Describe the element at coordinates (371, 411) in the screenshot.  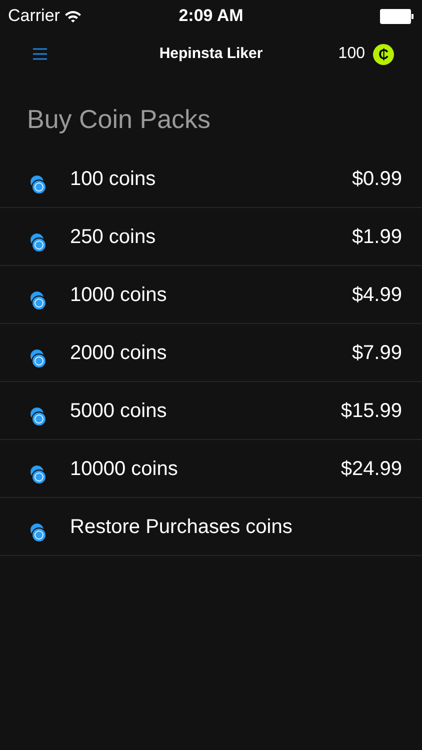
I see `pack-price: $15.99` at that location.